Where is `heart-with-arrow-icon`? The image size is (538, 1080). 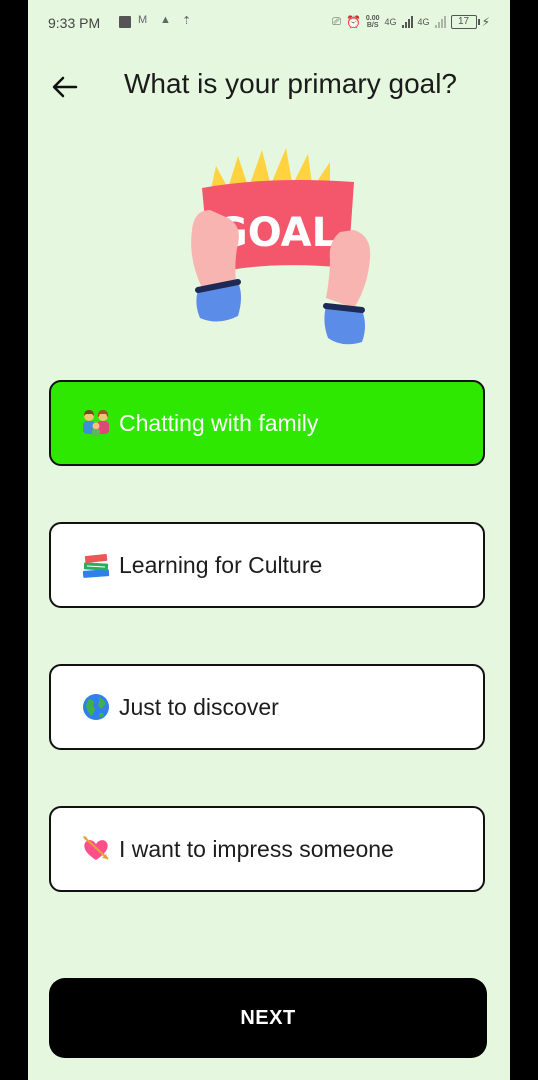
heart-with-arrow-icon is located at coordinates (96, 849).